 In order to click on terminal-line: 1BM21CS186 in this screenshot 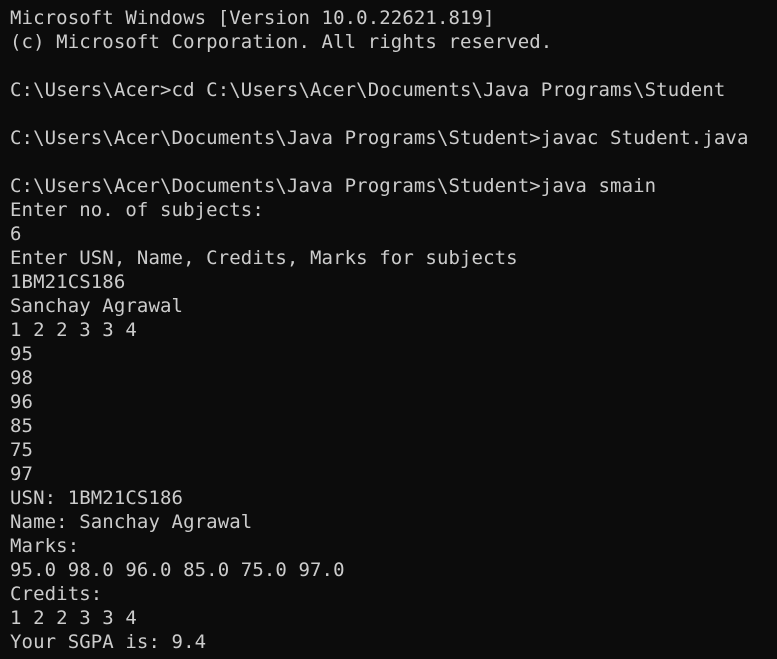, I will do `click(68, 282)`.